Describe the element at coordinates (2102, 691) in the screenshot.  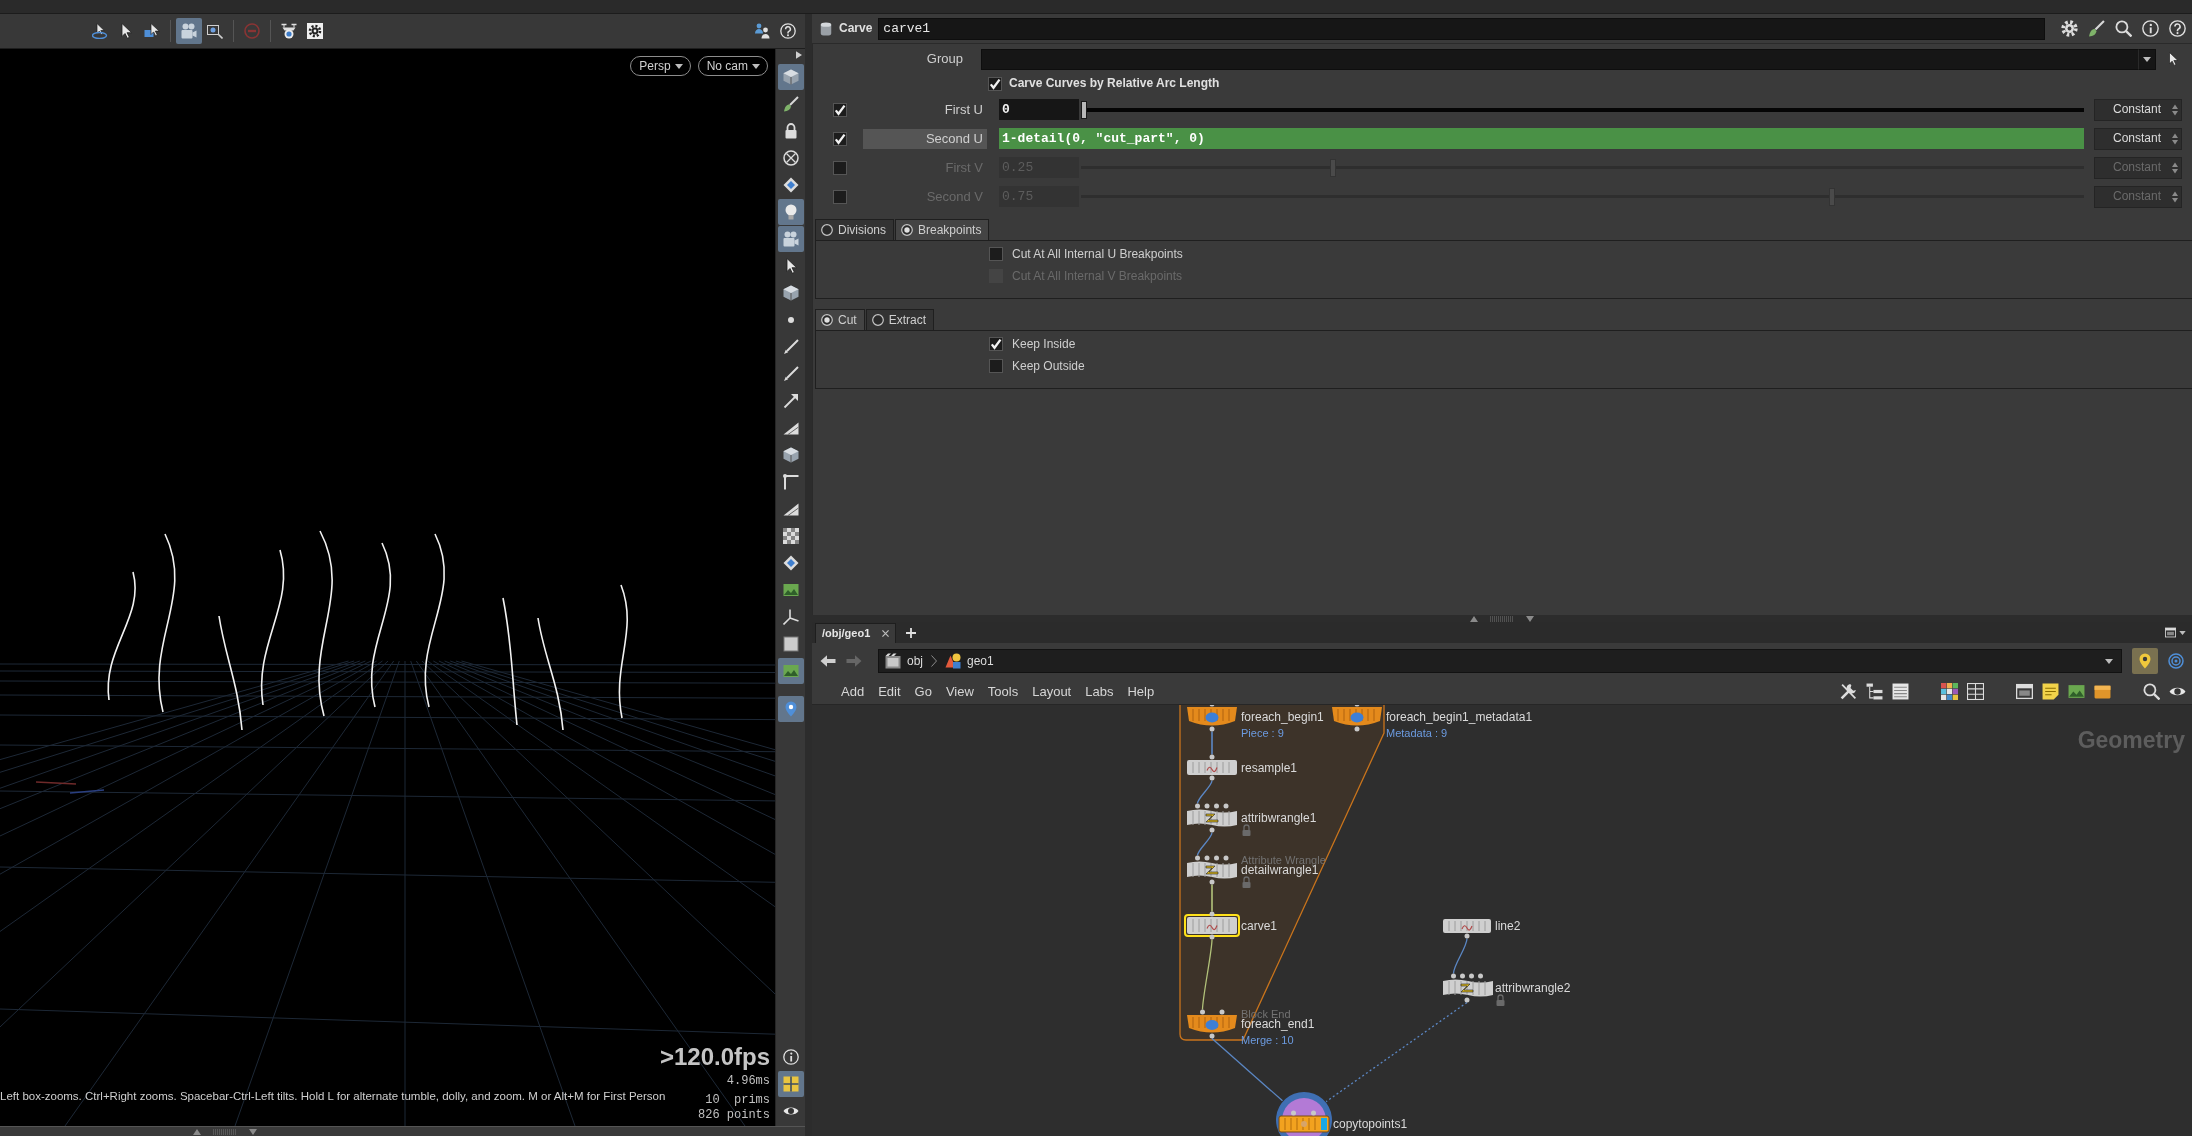
I see `box-icon` at that location.